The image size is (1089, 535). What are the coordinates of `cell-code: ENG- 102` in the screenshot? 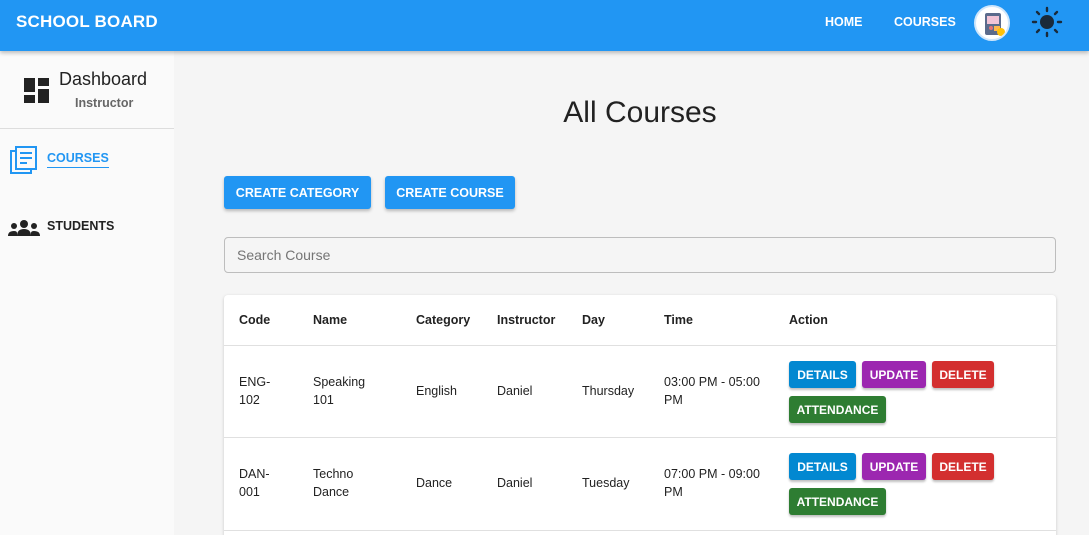 It's located at (255, 391).